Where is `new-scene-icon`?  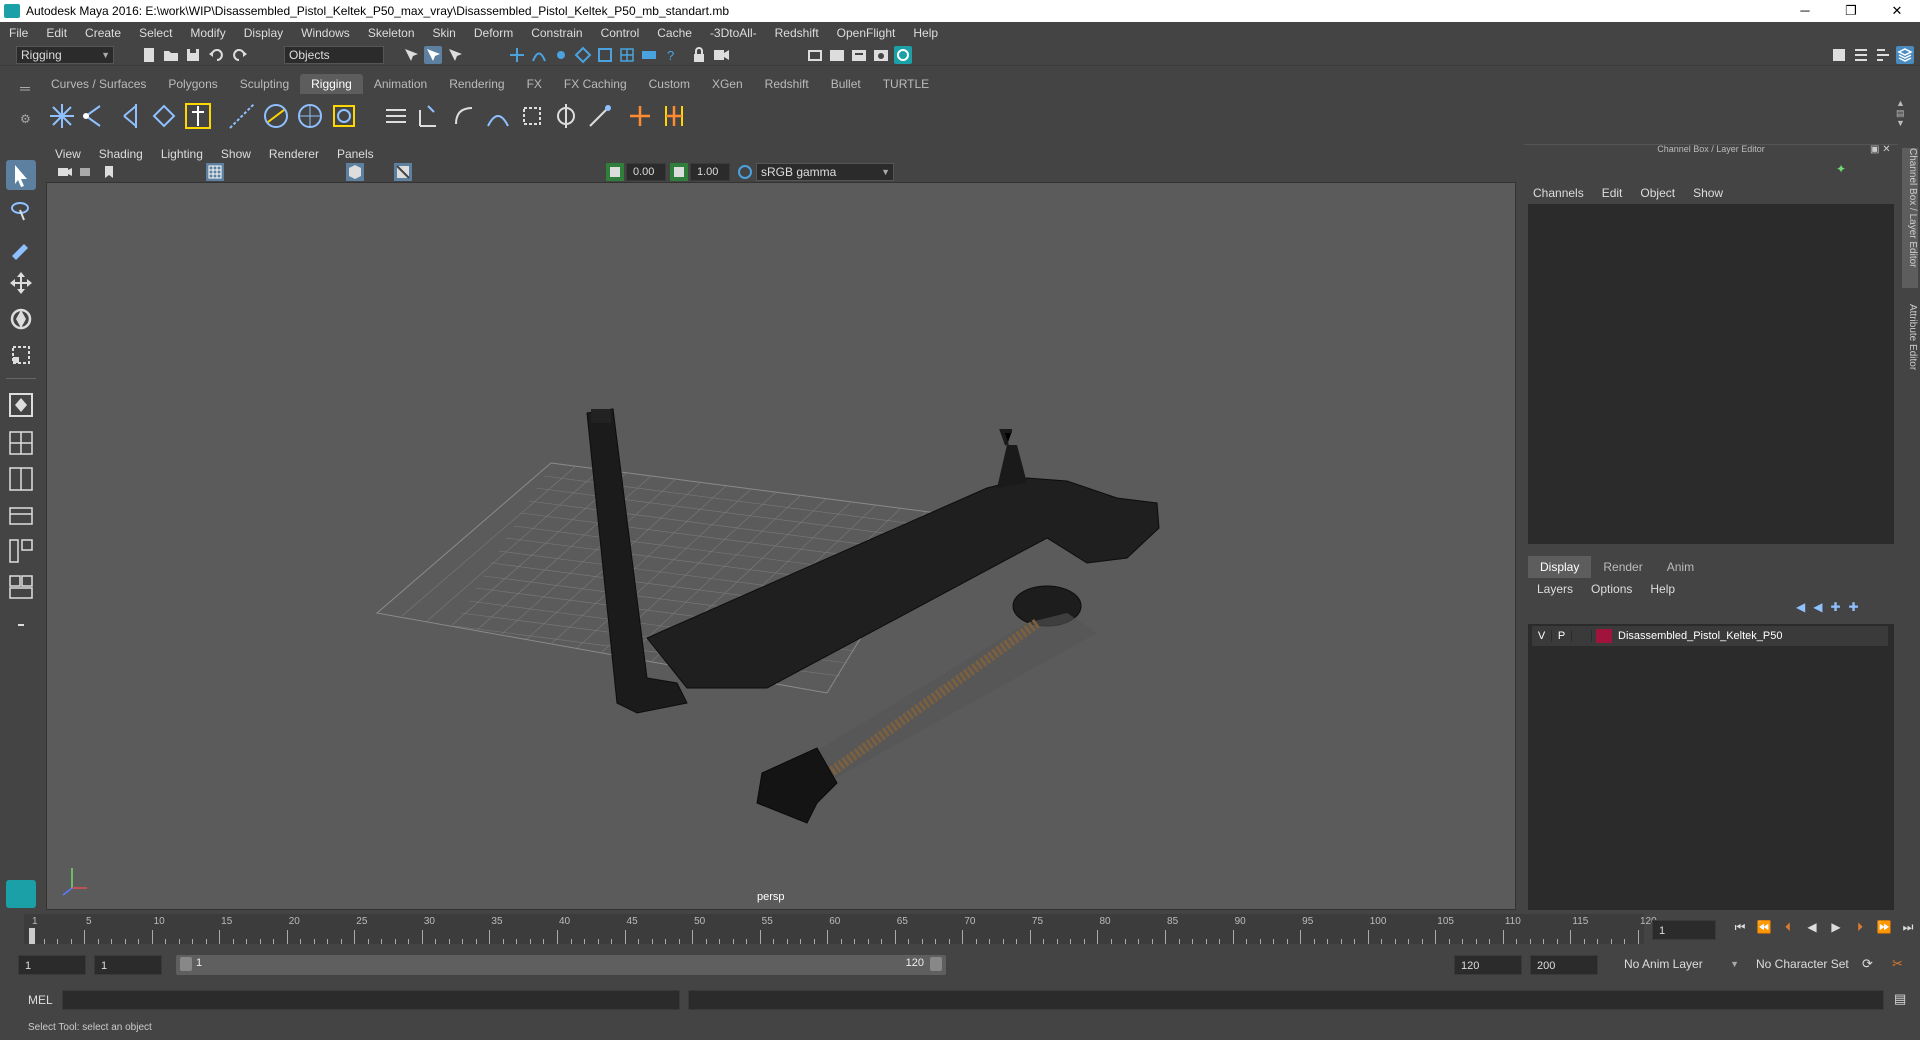
new-scene-icon is located at coordinates (149, 55).